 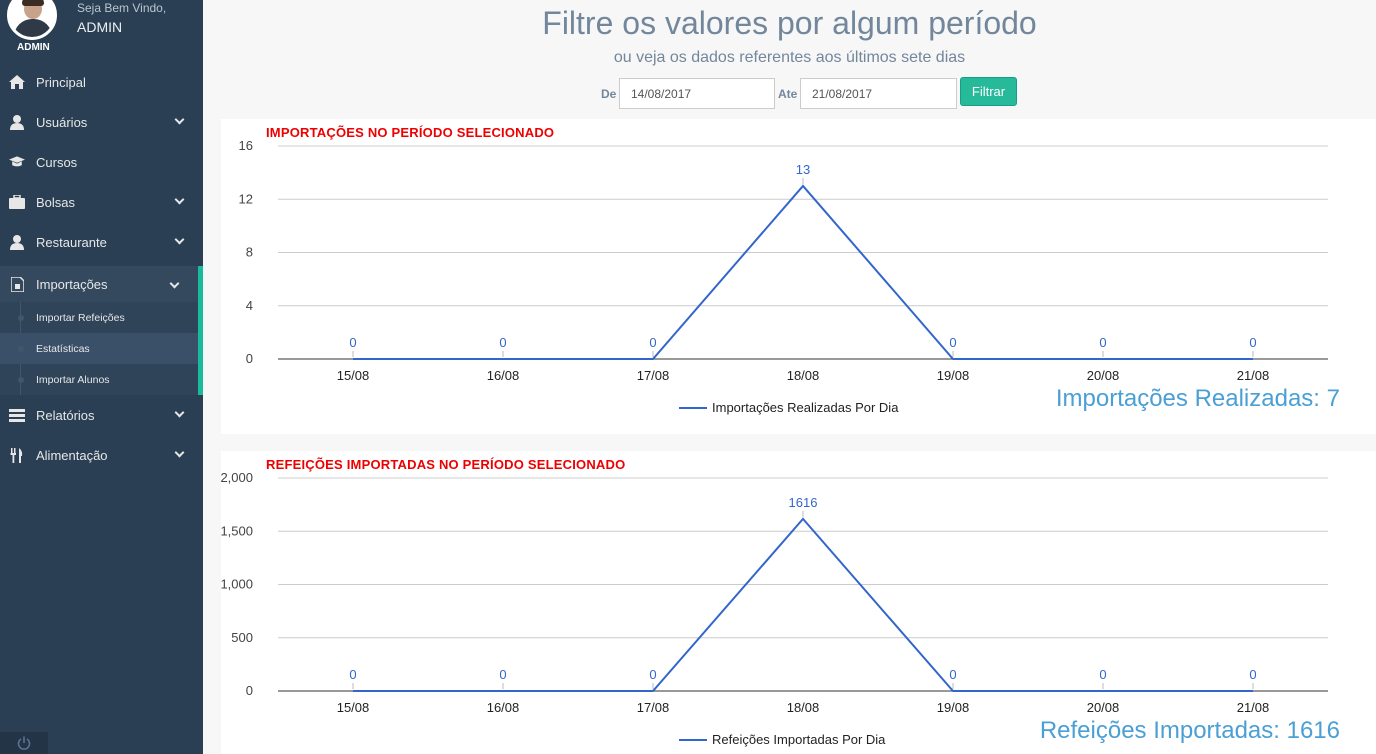 I want to click on profile: ADMIN Seja Bem Vindo, ADMIN, so click(x=101, y=30).